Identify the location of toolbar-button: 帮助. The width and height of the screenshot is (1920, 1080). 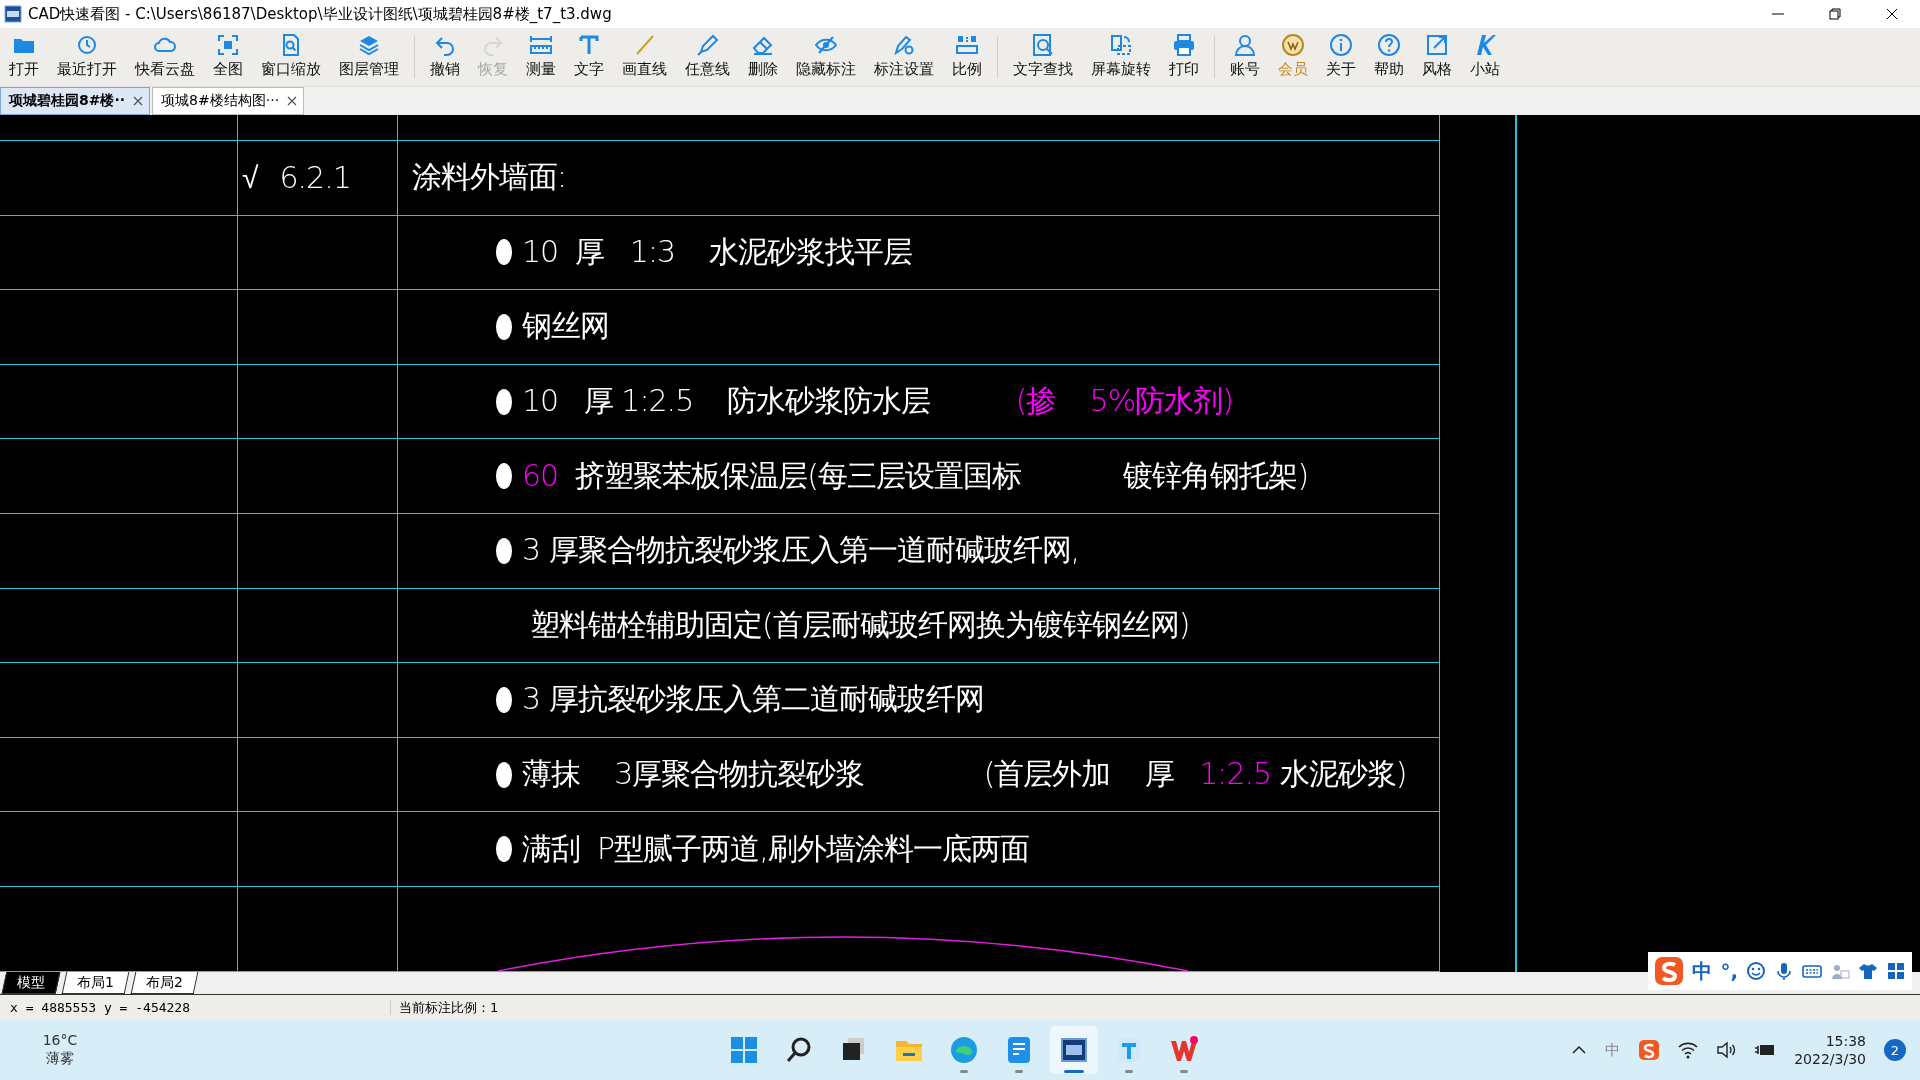
(1389, 57).